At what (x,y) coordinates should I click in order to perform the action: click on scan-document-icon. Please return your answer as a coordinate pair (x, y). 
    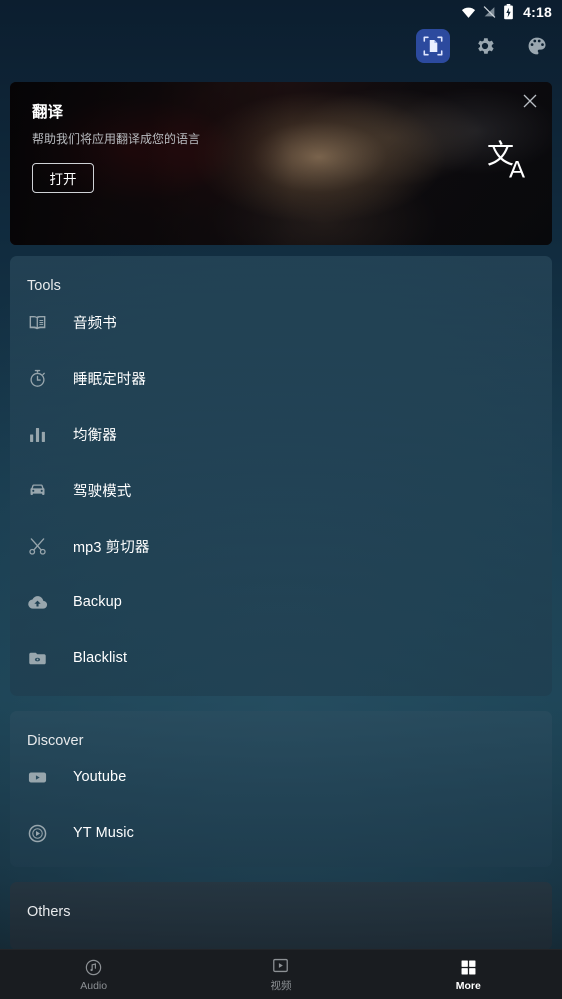
    Looking at the image, I should click on (433, 46).